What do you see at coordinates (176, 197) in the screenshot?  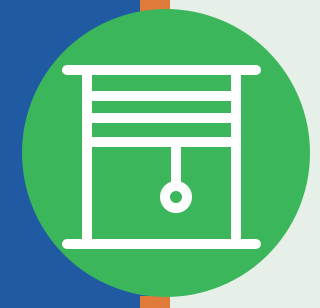 I see `pull-cord-ring` at bounding box center [176, 197].